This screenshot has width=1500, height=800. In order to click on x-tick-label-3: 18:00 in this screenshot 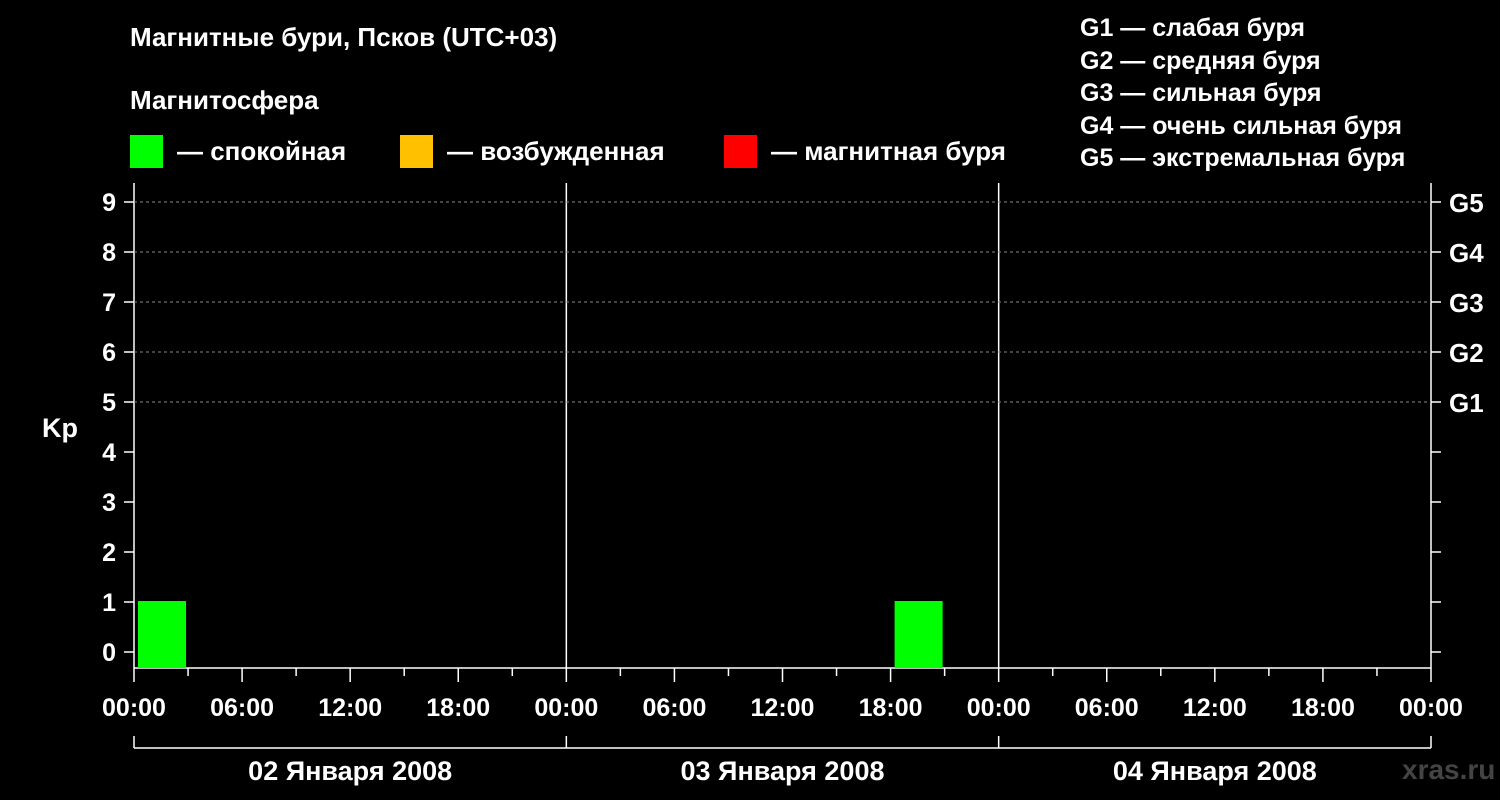, I will do `click(458, 708)`.